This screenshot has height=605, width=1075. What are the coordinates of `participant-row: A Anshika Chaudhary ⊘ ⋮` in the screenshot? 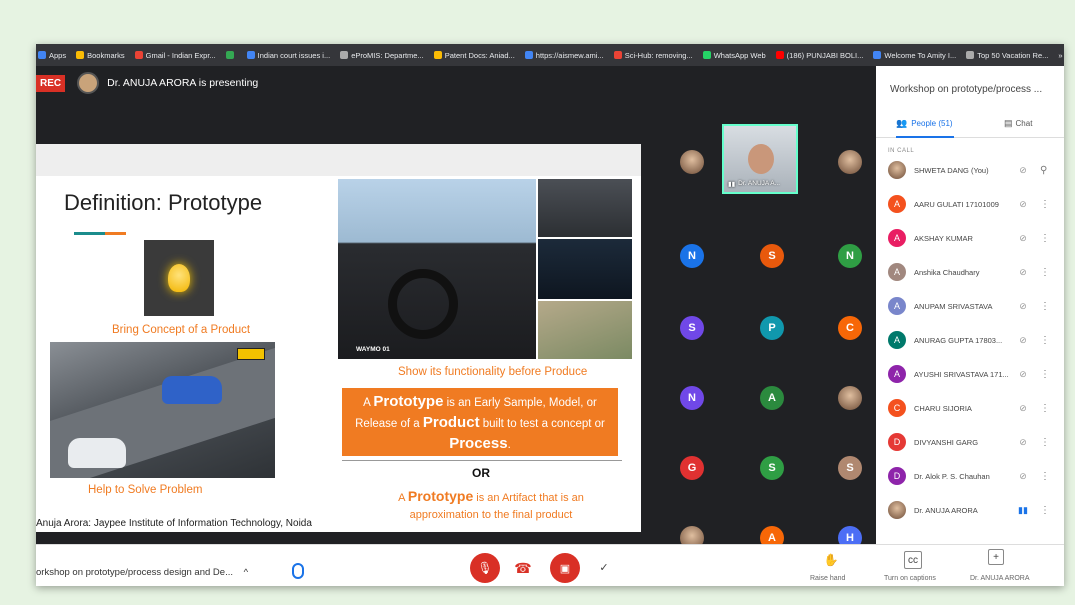 It's located at (973, 272).